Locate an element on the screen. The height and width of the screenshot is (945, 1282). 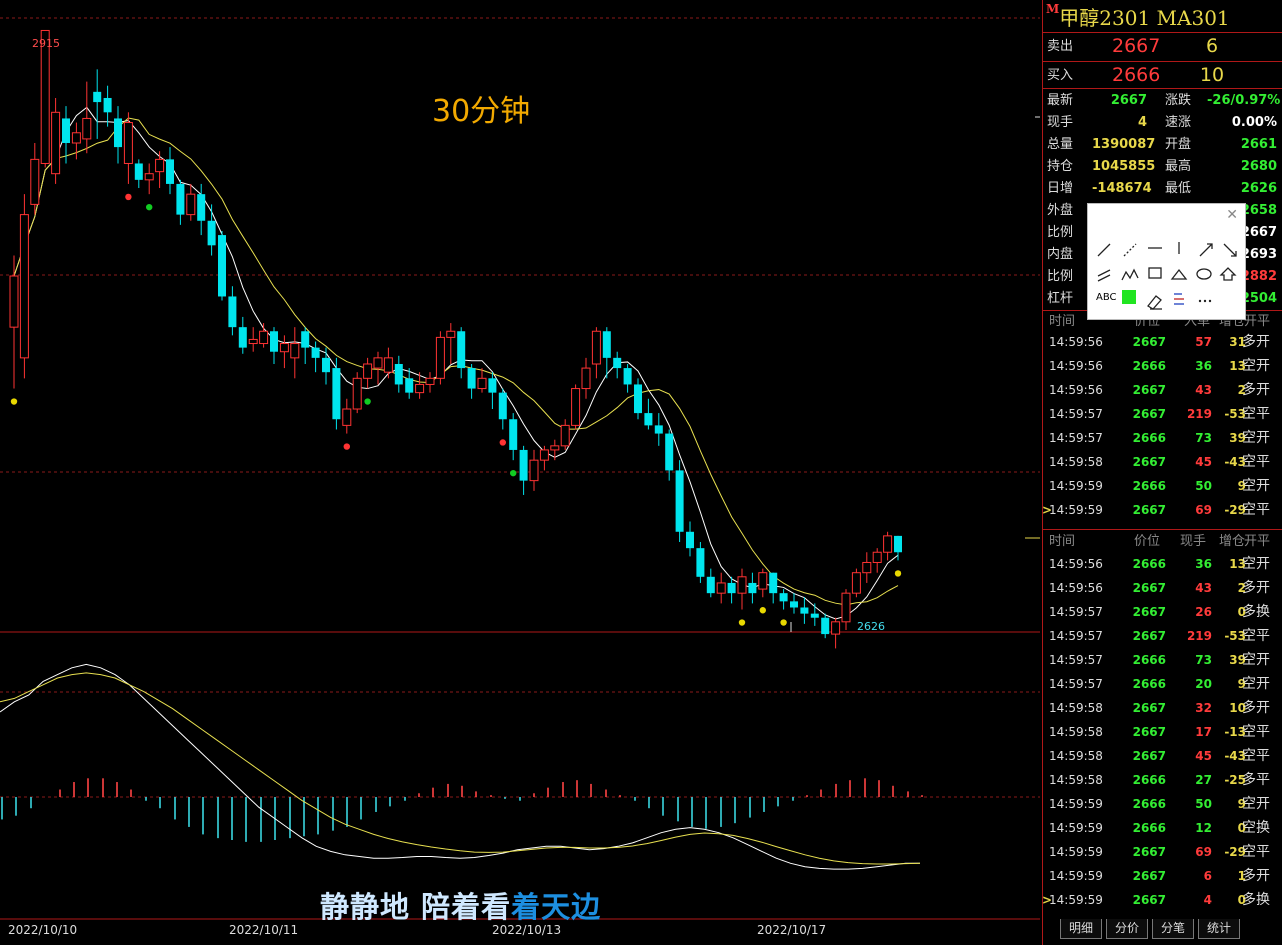
tick-oi-change: 1 is located at coordinates (1241, 876).